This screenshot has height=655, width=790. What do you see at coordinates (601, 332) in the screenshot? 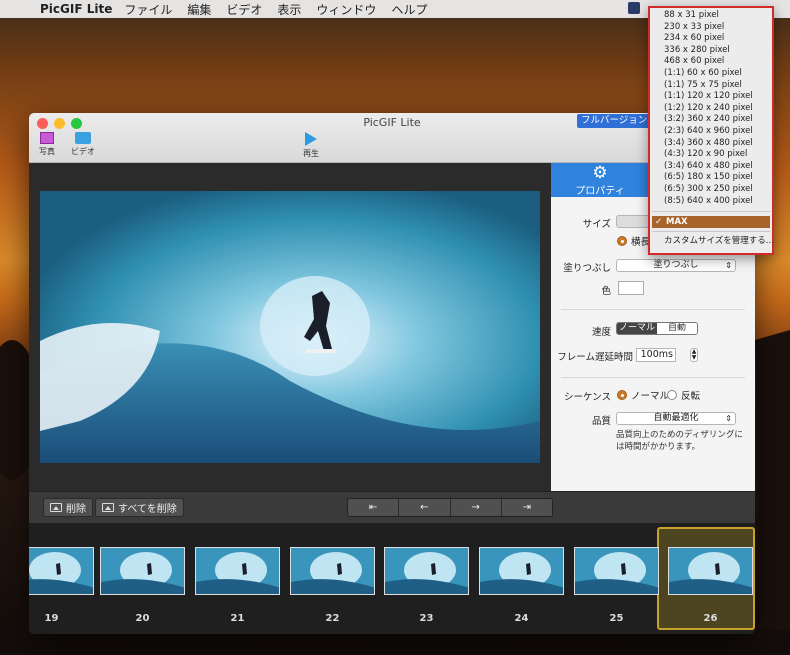
I see `speed-label: 速度` at bounding box center [601, 332].